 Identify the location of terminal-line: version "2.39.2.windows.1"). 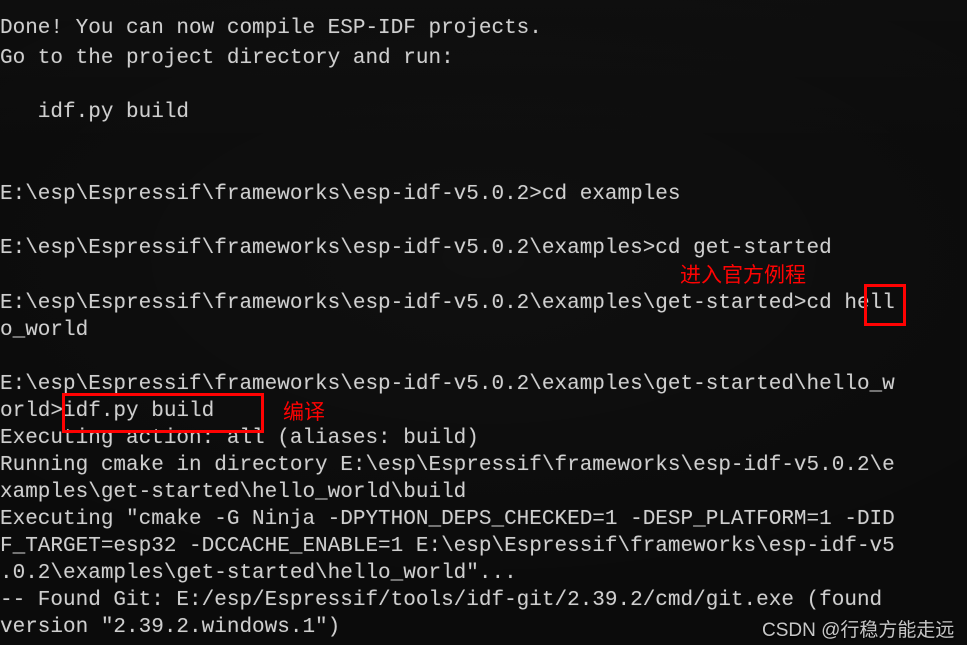
(170, 627).